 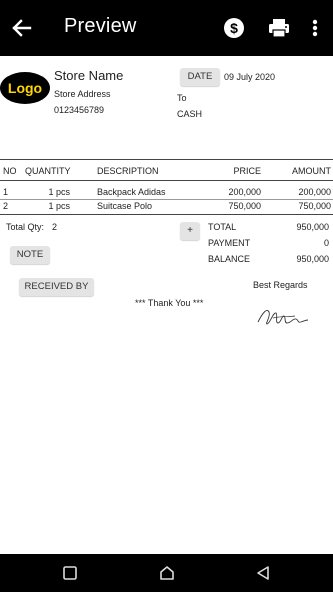 I want to click on home-icon, so click(x=167, y=573).